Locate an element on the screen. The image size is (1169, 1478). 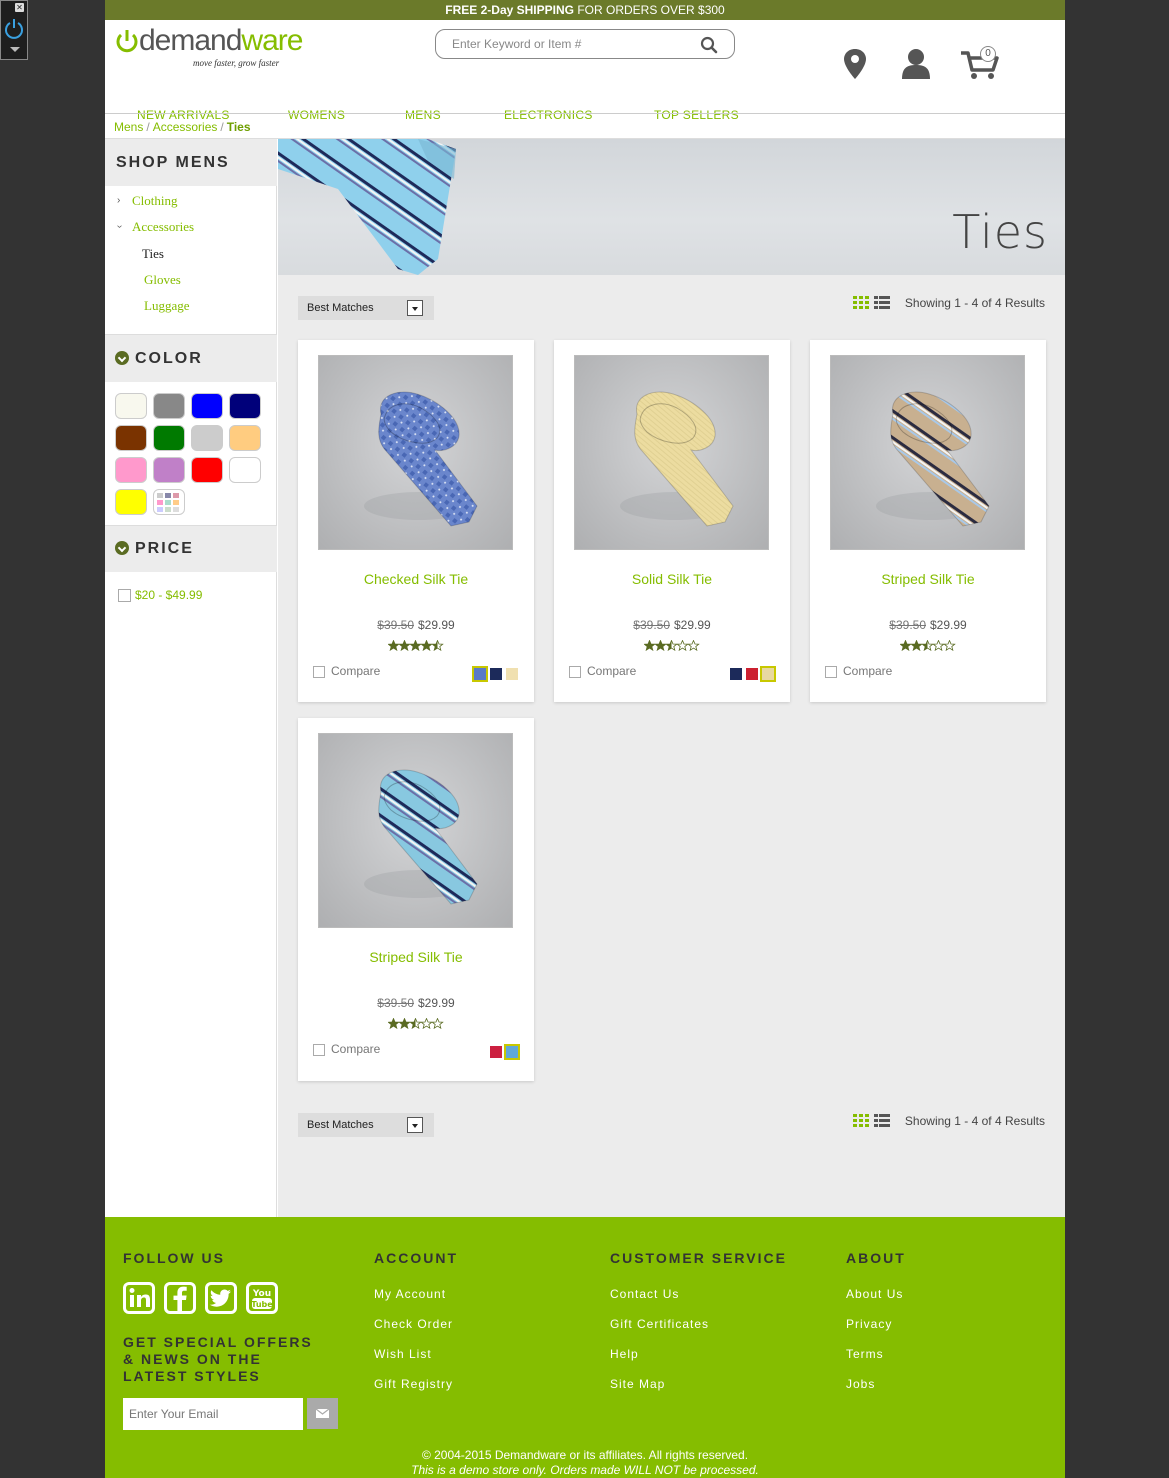
category-accessories: Accessories is located at coordinates (163, 227).